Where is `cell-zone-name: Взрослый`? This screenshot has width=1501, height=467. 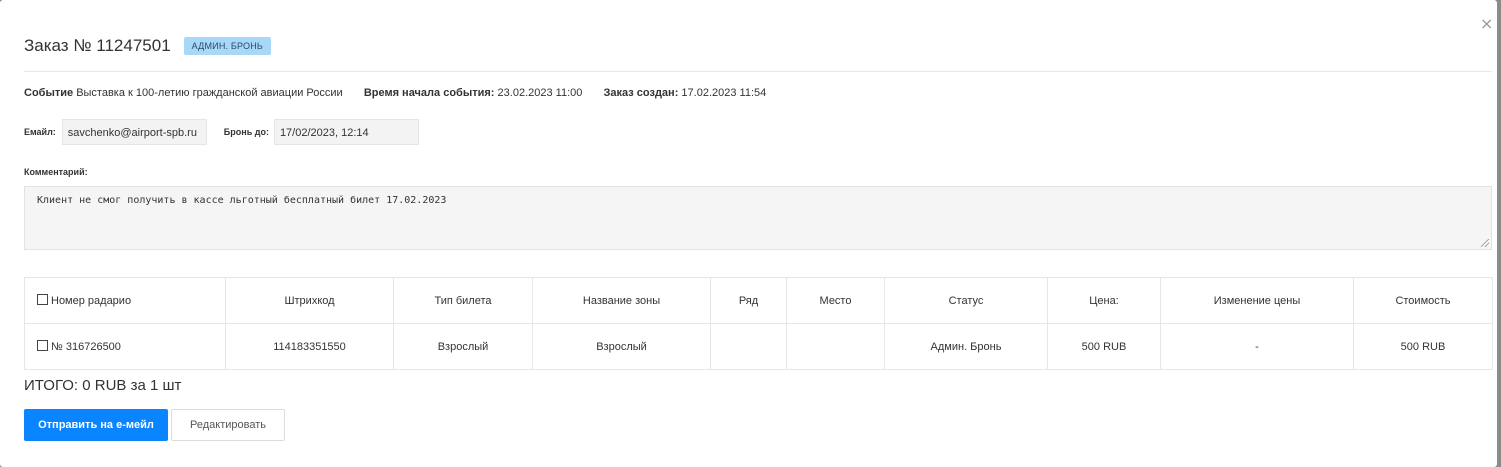 cell-zone-name: Взрослый is located at coordinates (621, 346).